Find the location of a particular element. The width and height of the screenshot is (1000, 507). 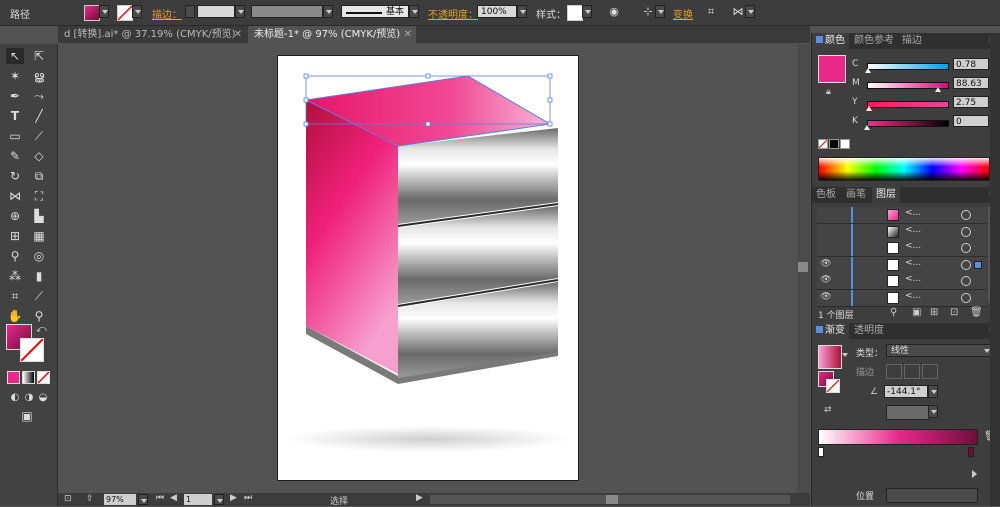

channel-value-input: 88.63 is located at coordinates (971, 83).